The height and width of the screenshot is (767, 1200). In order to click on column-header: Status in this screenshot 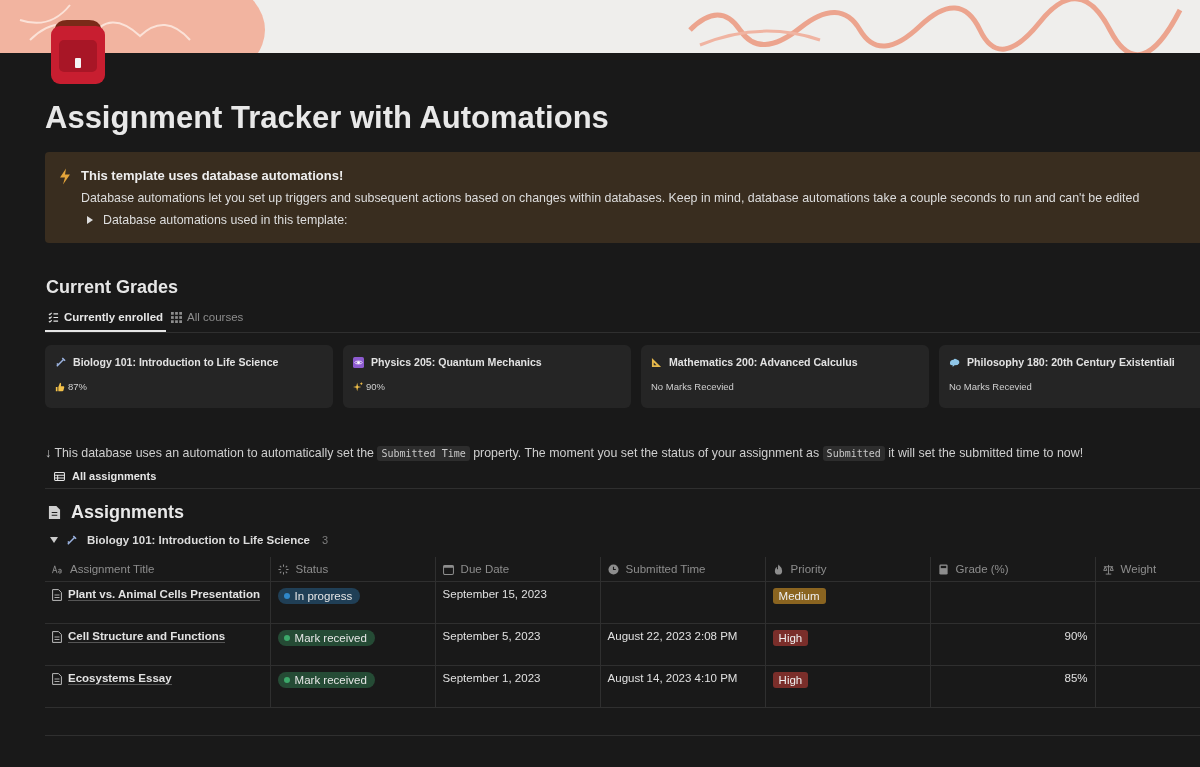, I will do `click(312, 569)`.